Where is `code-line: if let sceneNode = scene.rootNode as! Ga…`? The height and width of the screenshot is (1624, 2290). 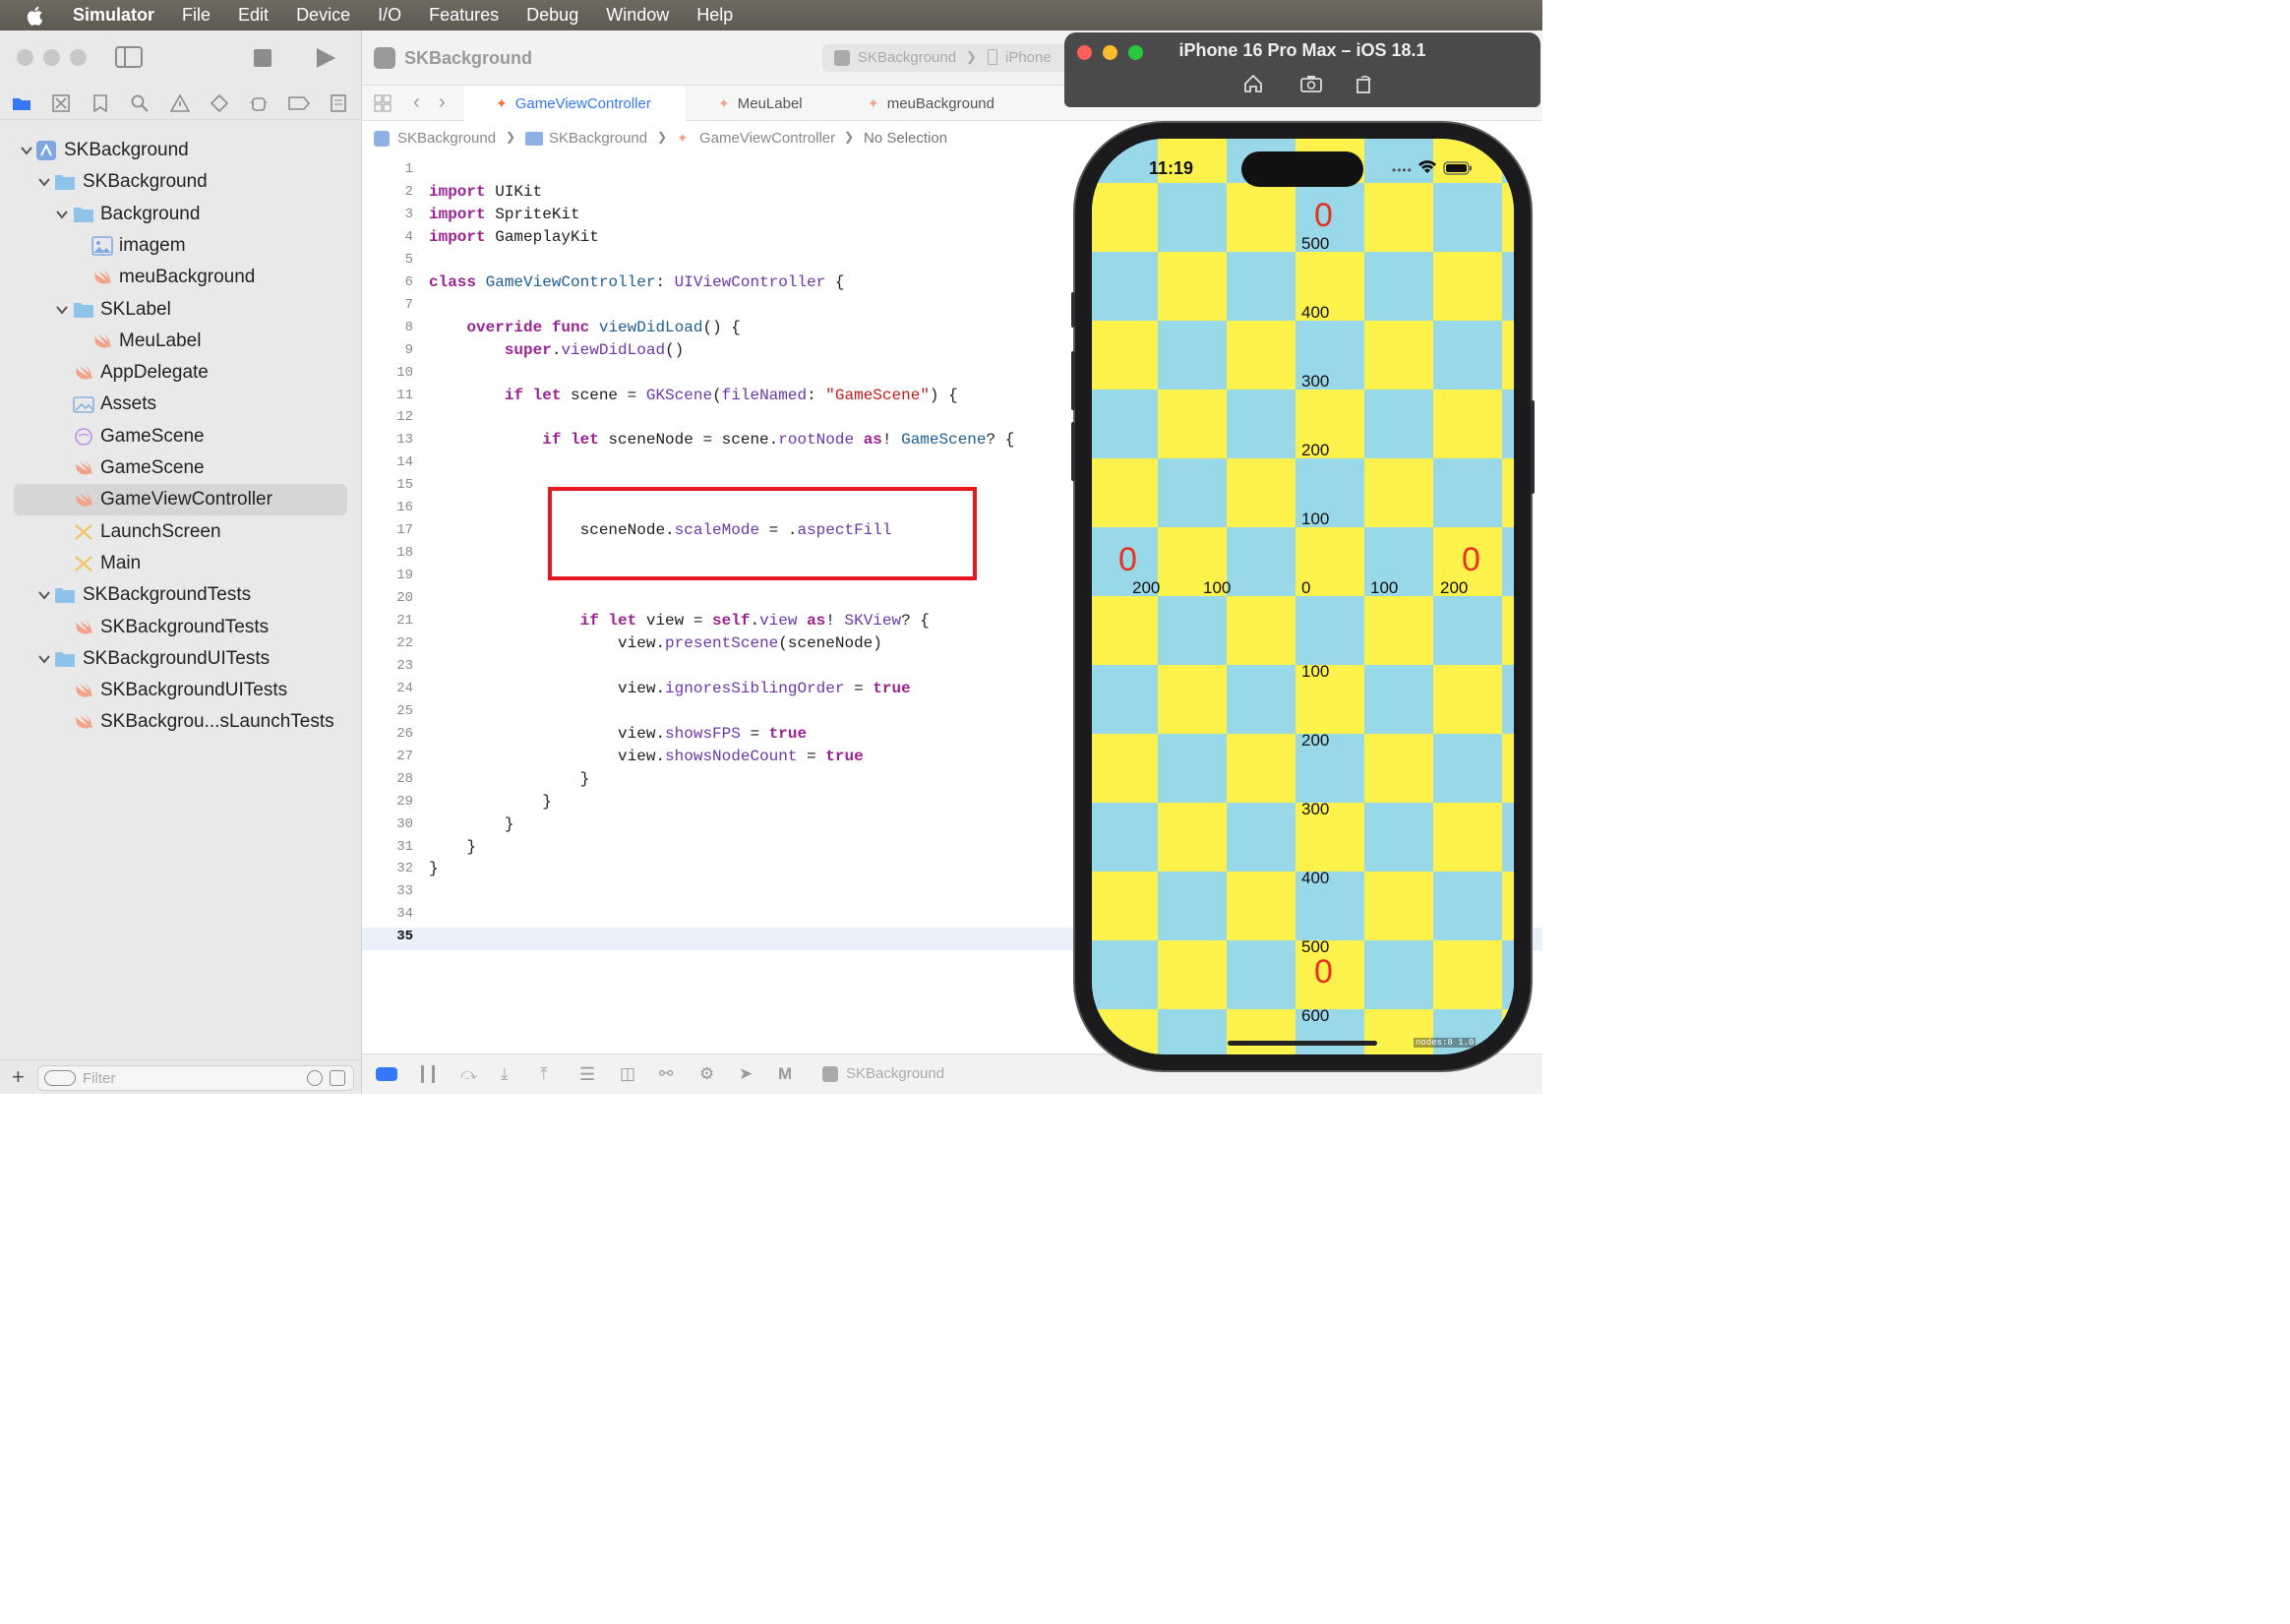
code-line: if let sceneNode = scene.rootNode as! Ga… is located at coordinates (721, 440).